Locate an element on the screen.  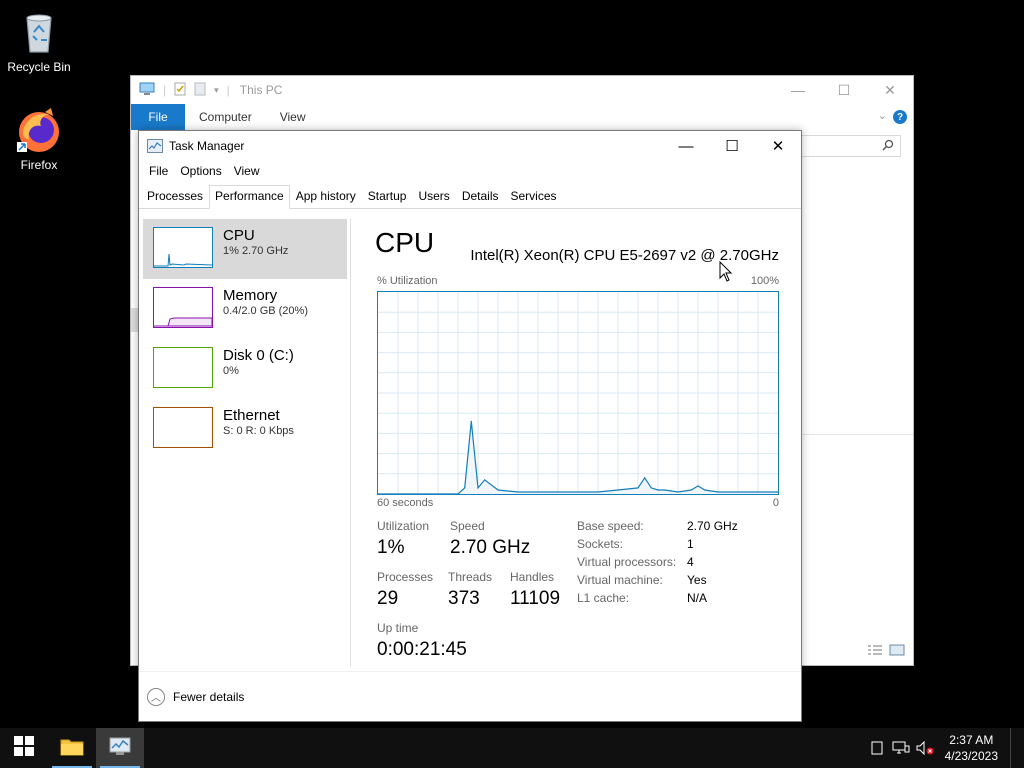
search-icon is located at coordinates (888, 146).